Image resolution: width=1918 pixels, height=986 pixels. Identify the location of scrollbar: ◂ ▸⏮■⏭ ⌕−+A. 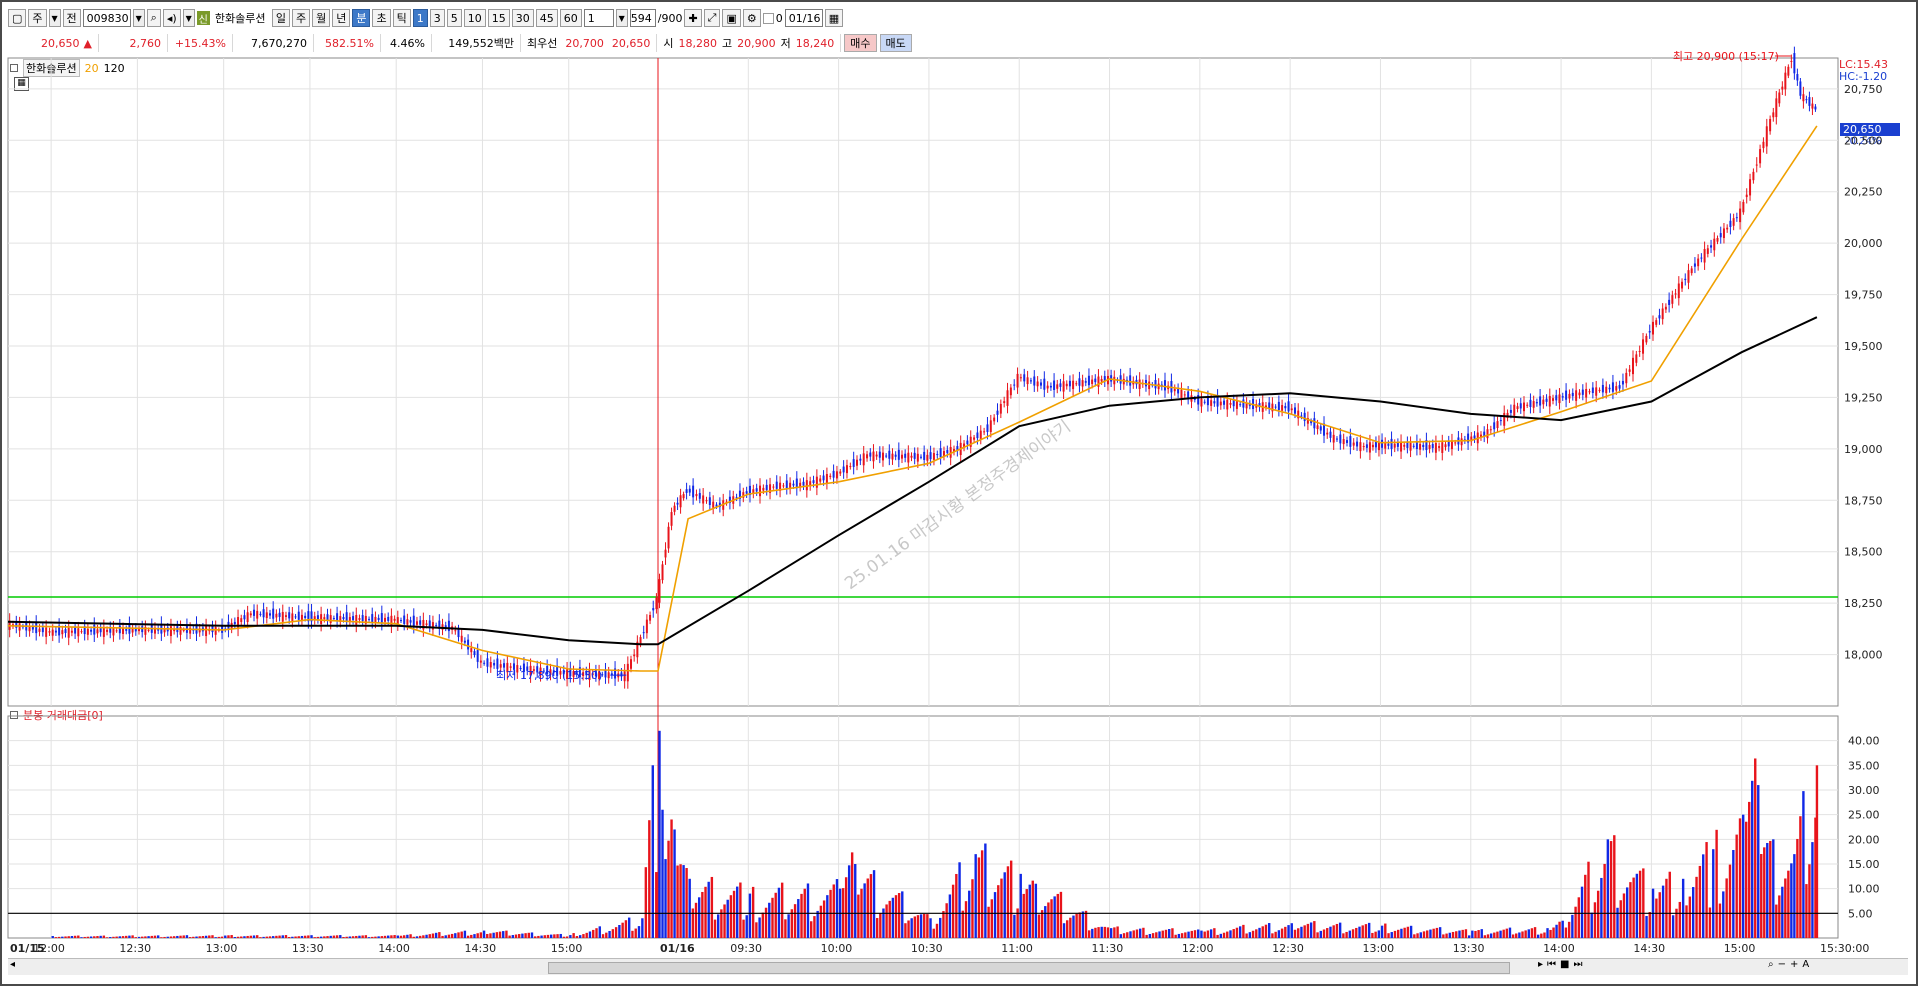
(958, 966).